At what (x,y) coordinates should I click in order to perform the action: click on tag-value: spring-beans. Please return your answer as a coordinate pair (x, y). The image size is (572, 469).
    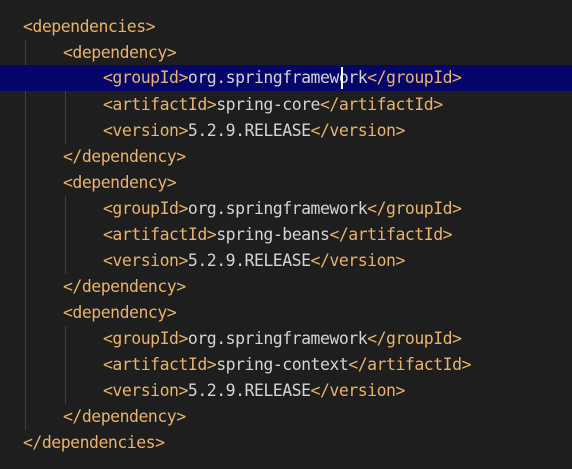
    Looking at the image, I should click on (273, 234).